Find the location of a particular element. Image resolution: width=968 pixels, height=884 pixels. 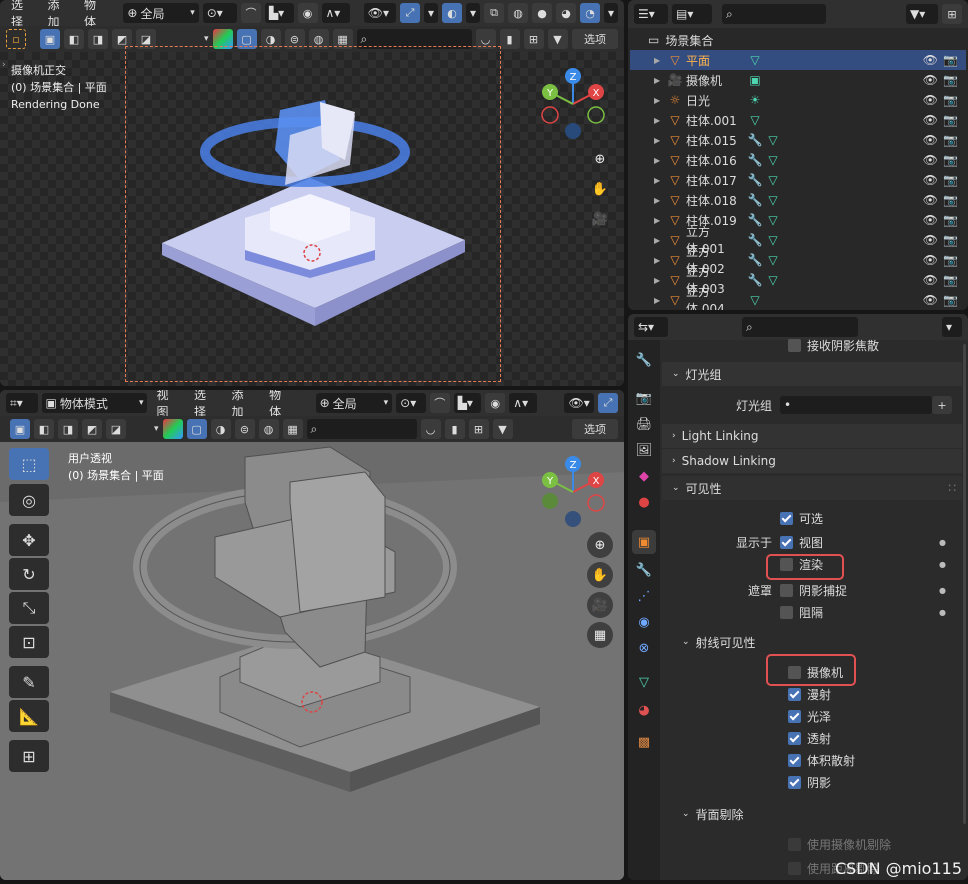

ray-diffuse-row: 漫射 is located at coordinates (809, 694).